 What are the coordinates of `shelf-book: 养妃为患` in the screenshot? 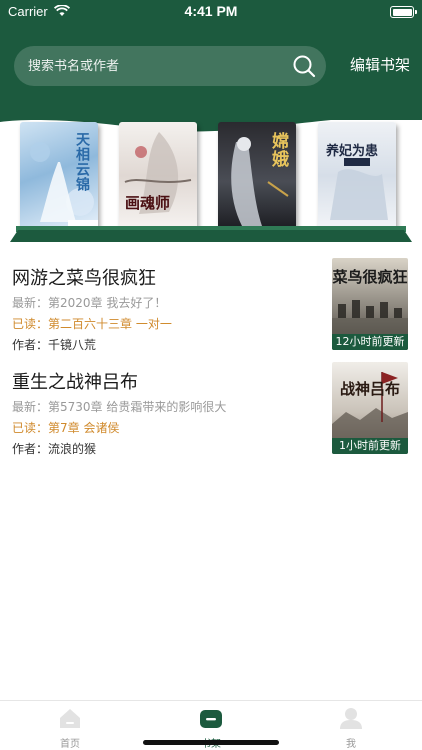 It's located at (357, 176).